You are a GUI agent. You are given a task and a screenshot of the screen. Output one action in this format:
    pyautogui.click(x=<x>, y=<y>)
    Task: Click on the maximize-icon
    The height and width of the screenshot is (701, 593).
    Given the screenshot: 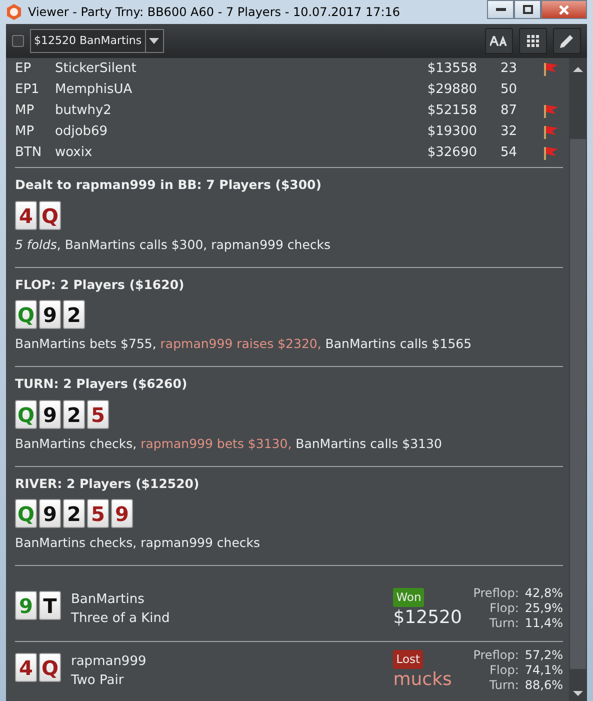 What is the action you would take?
    pyautogui.click(x=527, y=9)
    